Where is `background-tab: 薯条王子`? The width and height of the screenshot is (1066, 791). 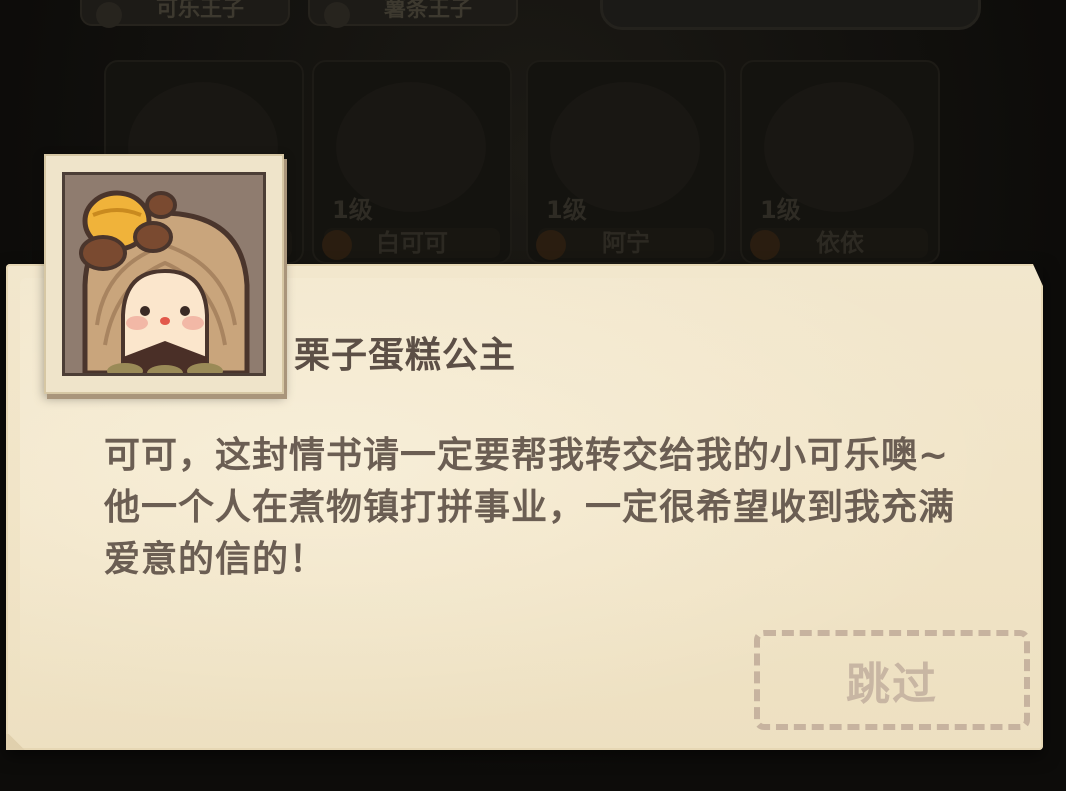
background-tab: 薯条王子 is located at coordinates (413, 14).